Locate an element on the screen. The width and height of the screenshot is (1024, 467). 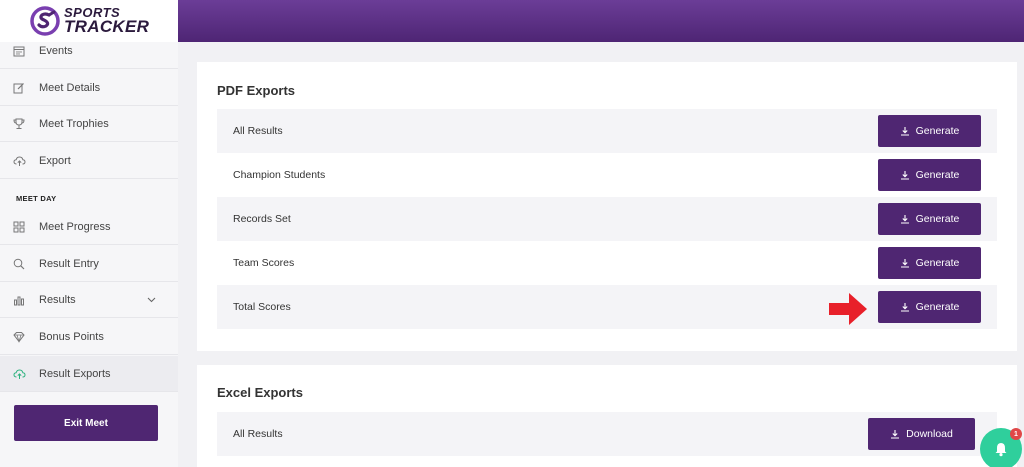
grid-icon is located at coordinates (19, 227).